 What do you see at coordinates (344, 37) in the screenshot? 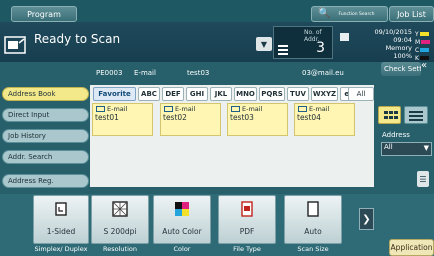
I see `scroll-icon` at bounding box center [344, 37].